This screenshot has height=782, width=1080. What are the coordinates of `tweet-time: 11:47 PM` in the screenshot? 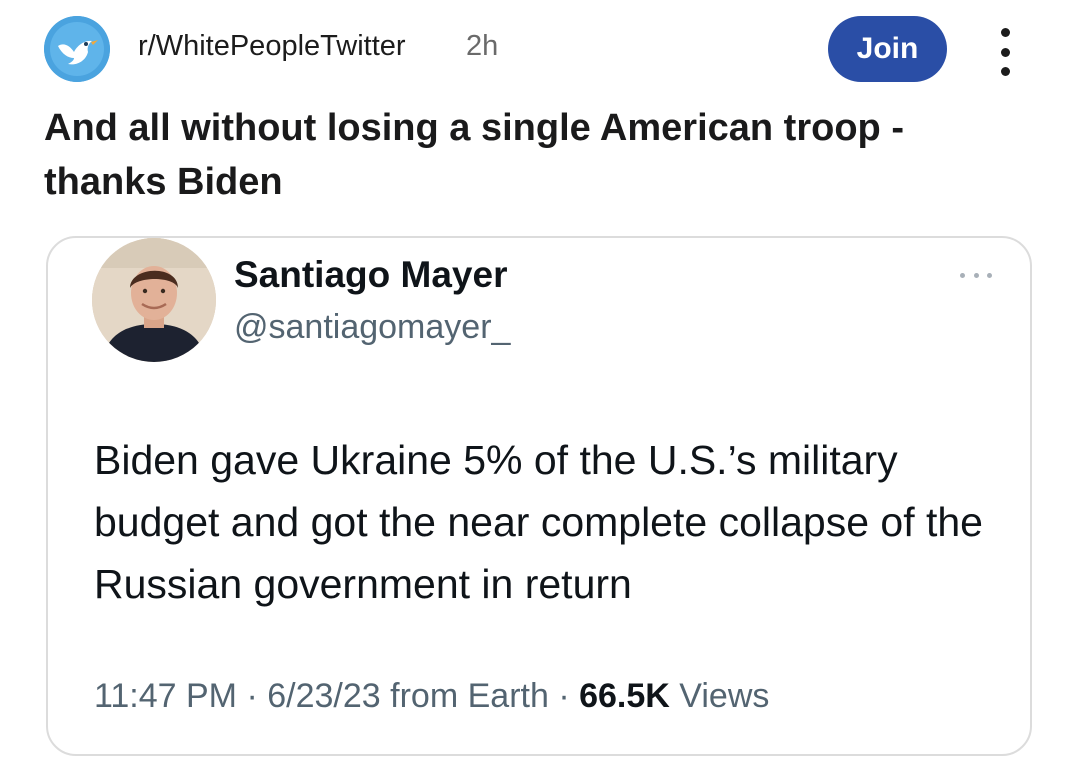 It's located at (165, 696).